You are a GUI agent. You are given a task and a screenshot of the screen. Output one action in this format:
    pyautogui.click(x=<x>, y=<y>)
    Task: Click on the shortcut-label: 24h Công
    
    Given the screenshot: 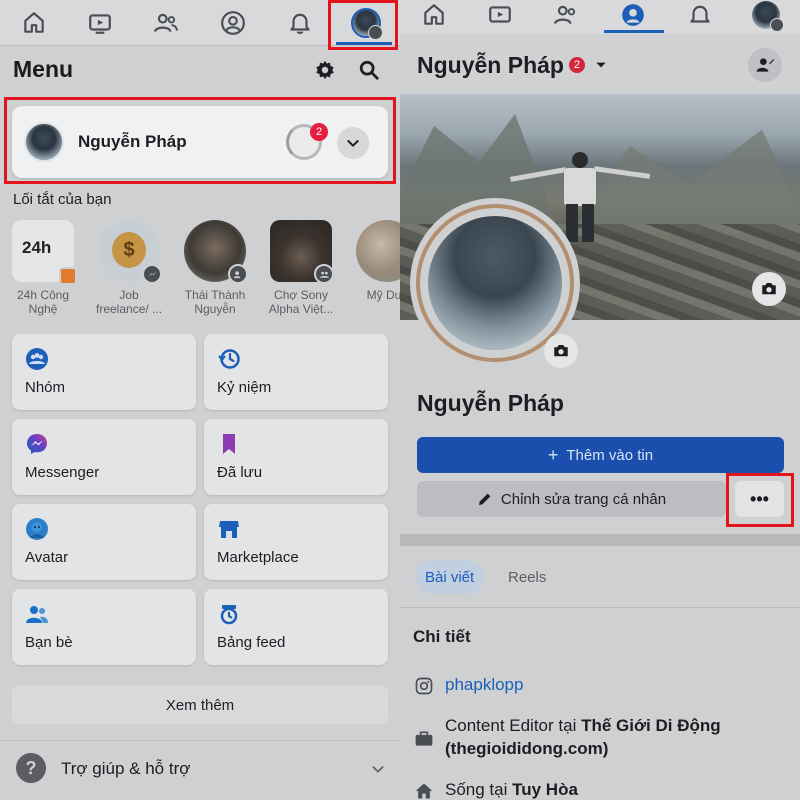 What is the action you would take?
    pyautogui.click(x=43, y=295)
    